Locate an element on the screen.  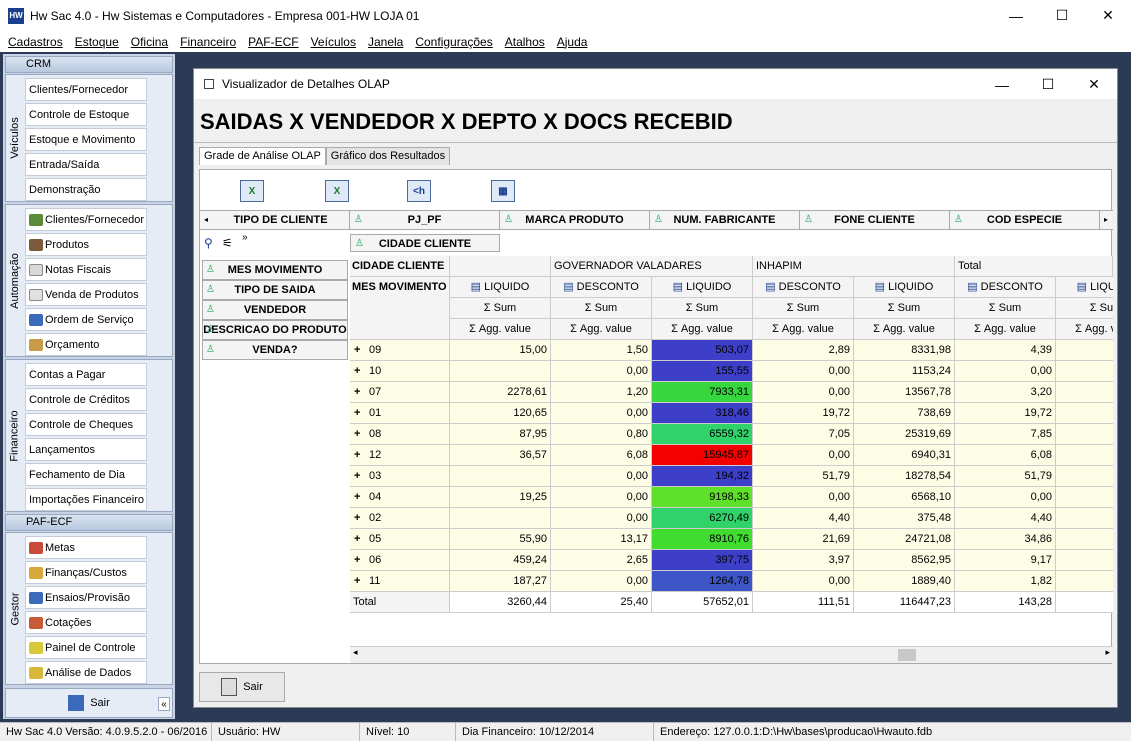
export-excel-icon: X is located at coordinates (252, 191).